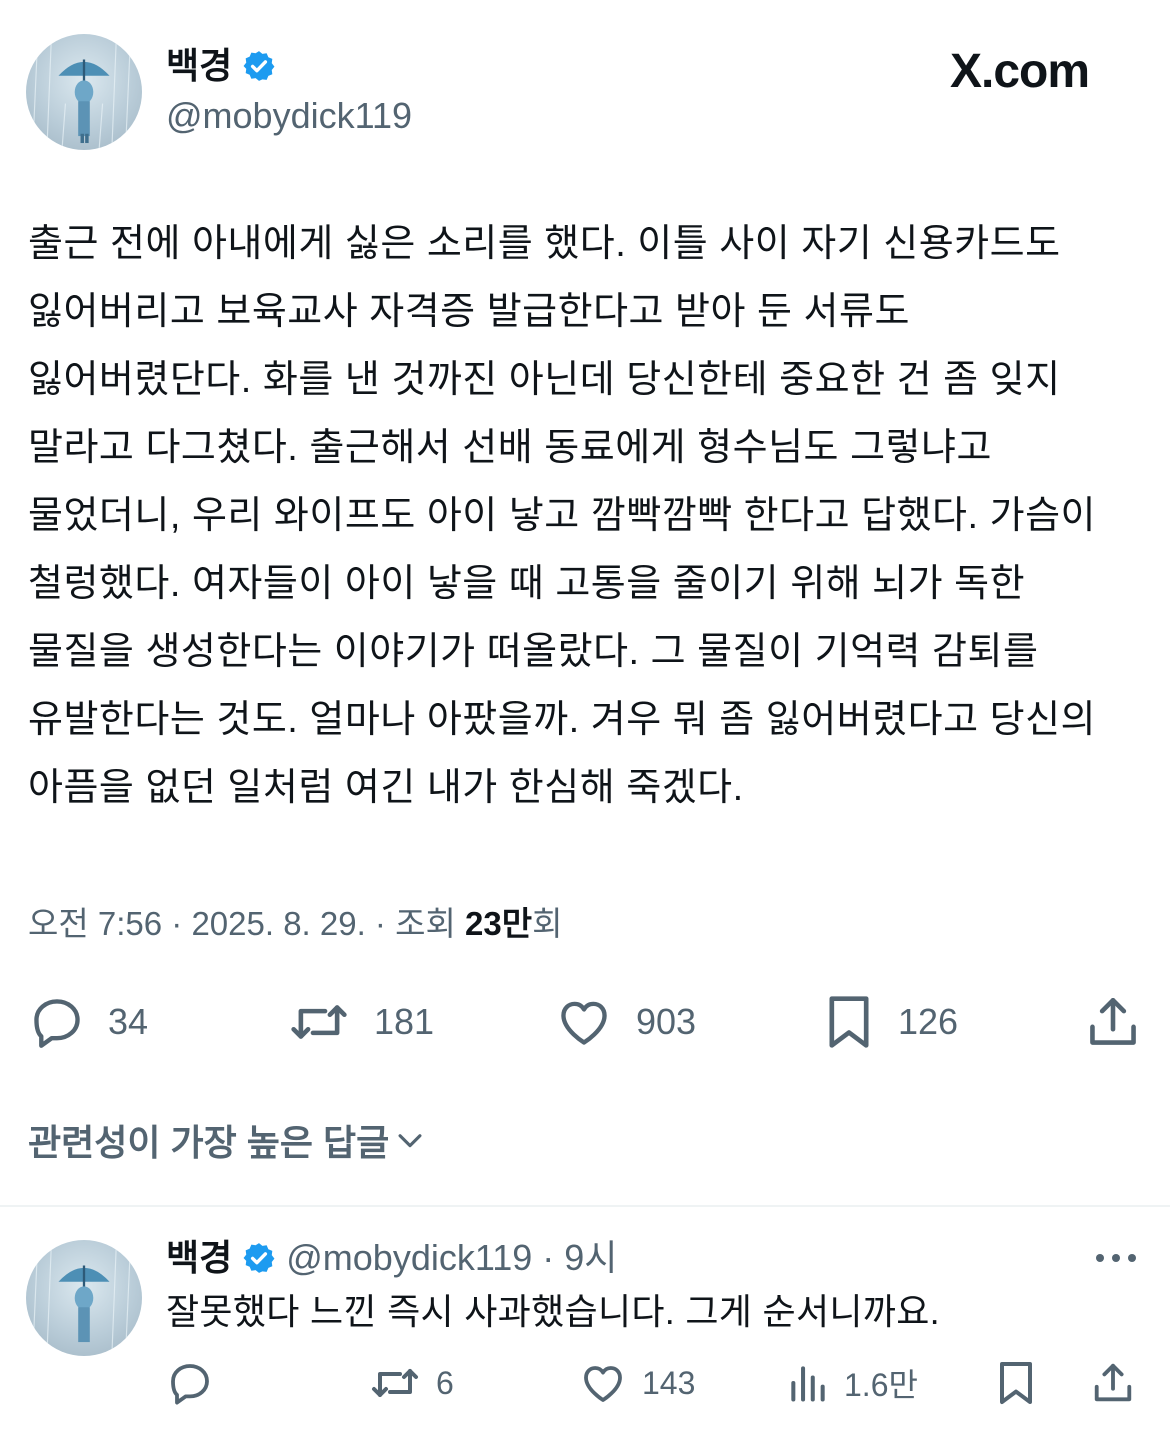 This screenshot has height=1447, width=1170. I want to click on author-handle: @mobydick119, so click(289, 116).